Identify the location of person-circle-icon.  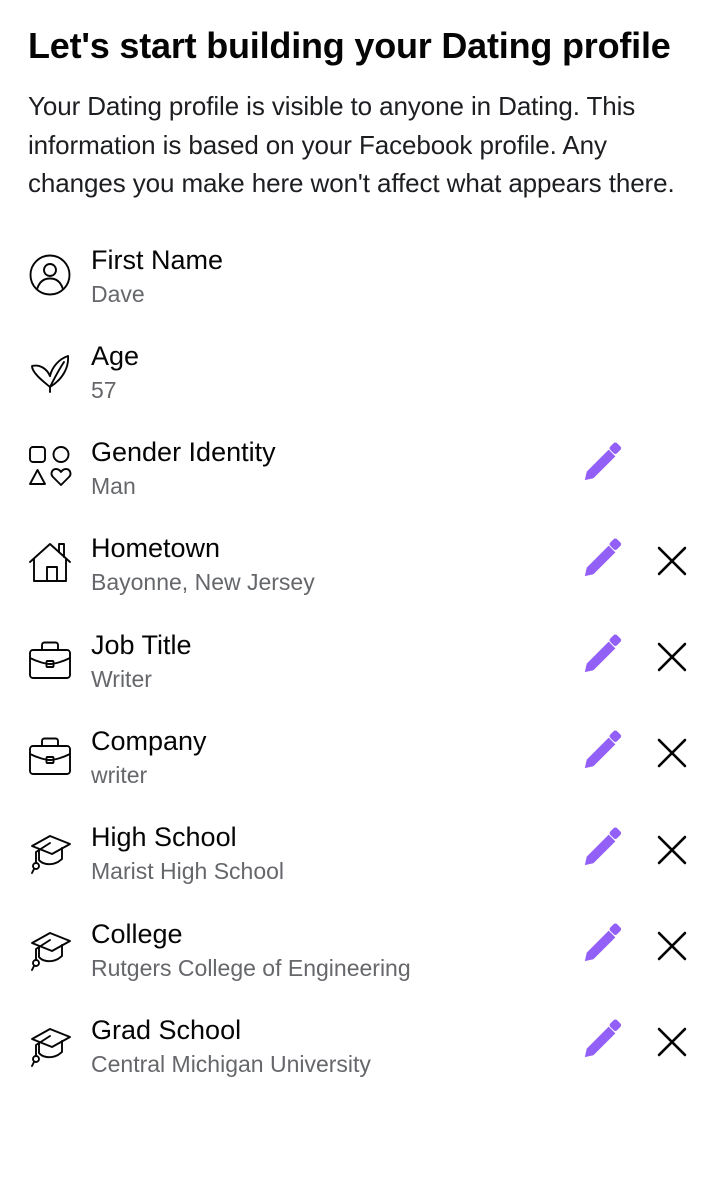
(50, 275).